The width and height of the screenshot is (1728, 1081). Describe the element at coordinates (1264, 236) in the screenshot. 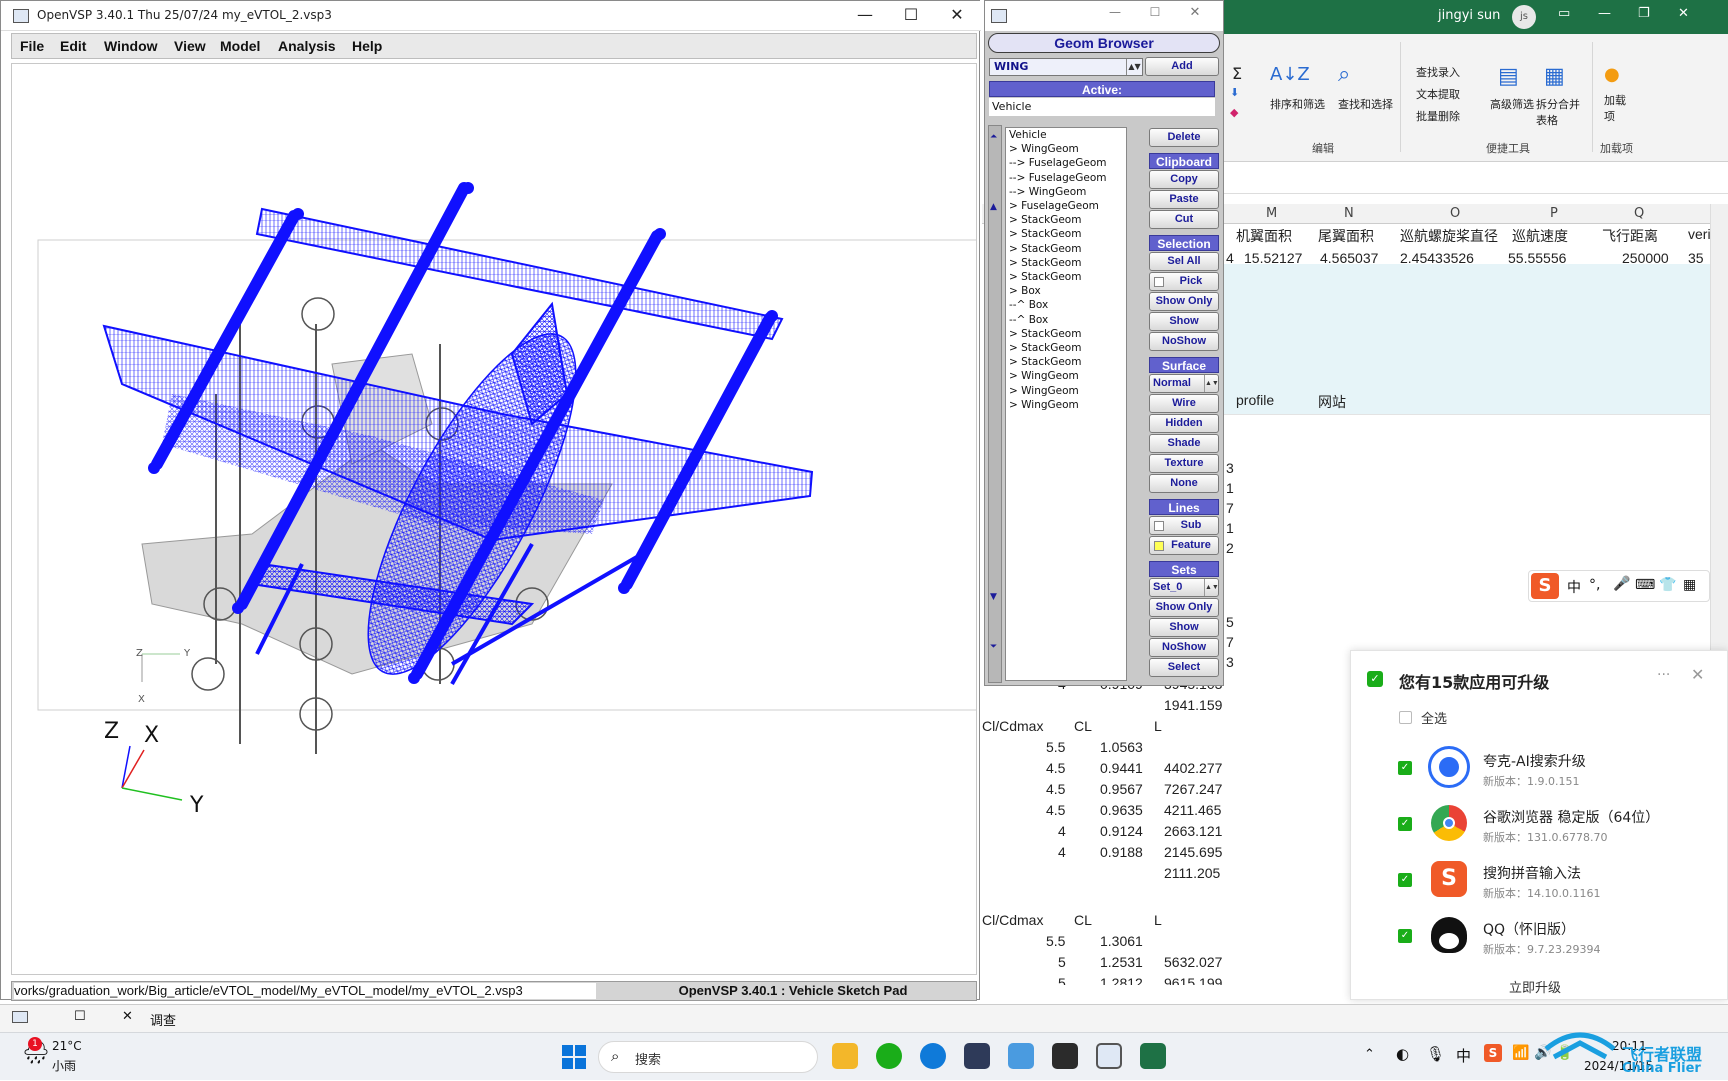

I see `cell: 机翼面积` at that location.